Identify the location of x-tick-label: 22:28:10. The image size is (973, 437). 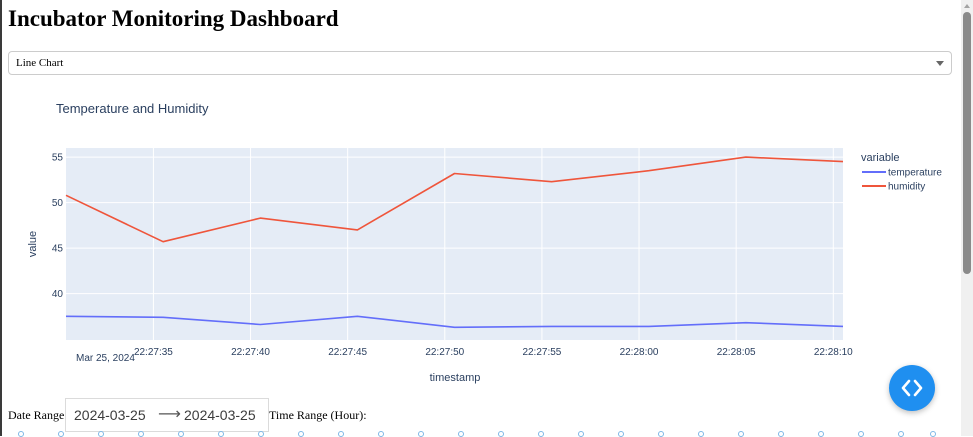
(833, 352).